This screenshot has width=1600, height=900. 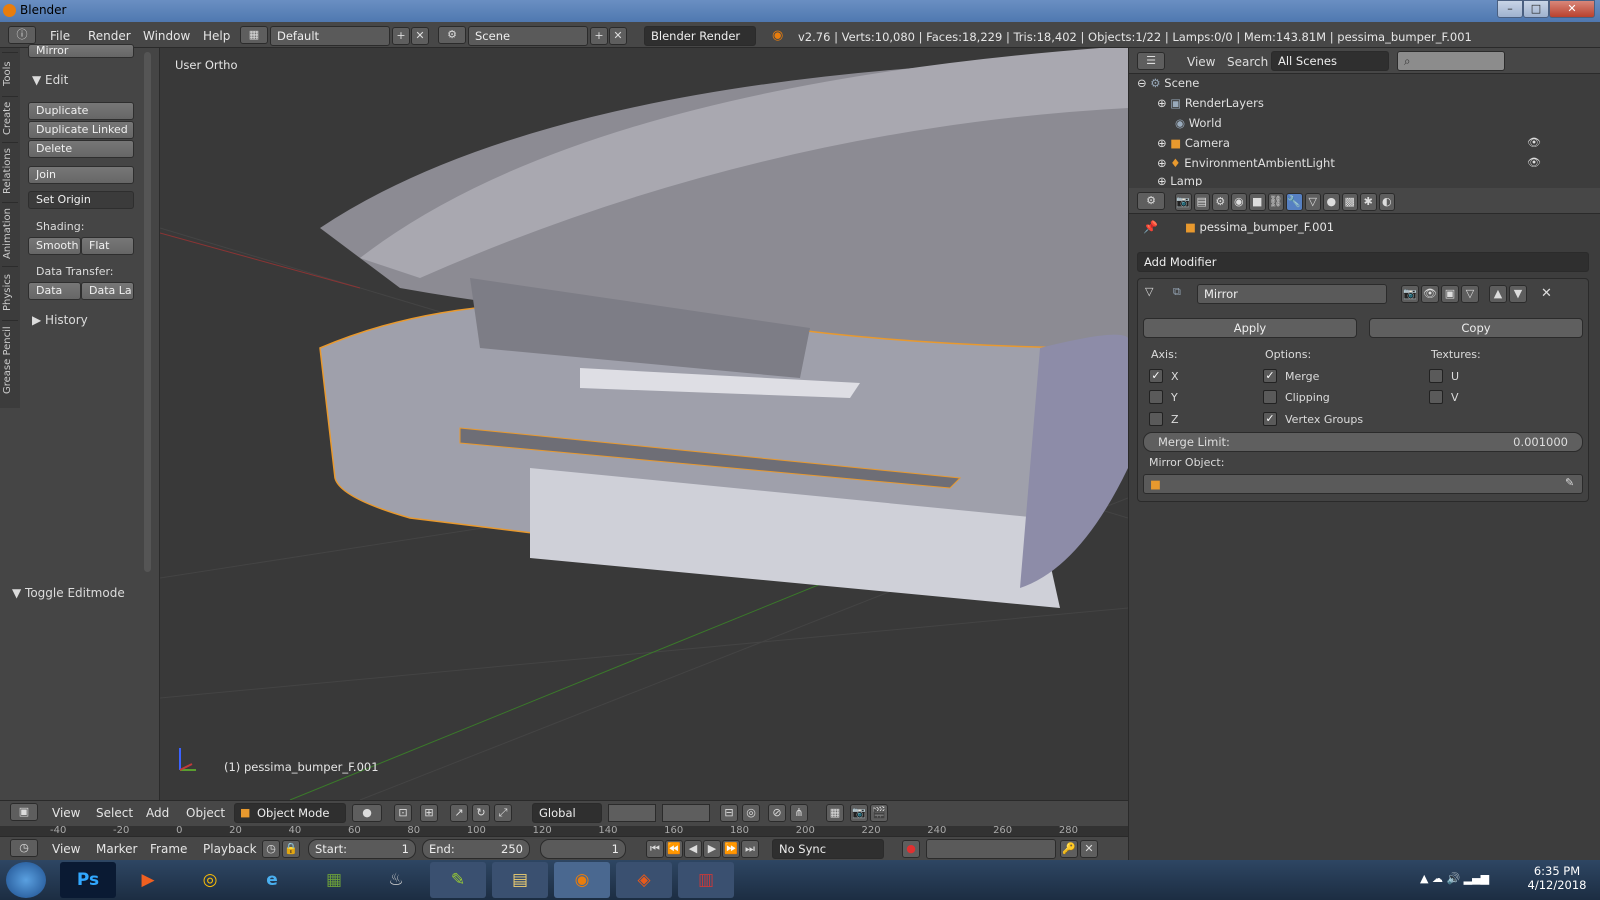 What do you see at coordinates (1436, 397) in the screenshot?
I see `texture-v-checkbox` at bounding box center [1436, 397].